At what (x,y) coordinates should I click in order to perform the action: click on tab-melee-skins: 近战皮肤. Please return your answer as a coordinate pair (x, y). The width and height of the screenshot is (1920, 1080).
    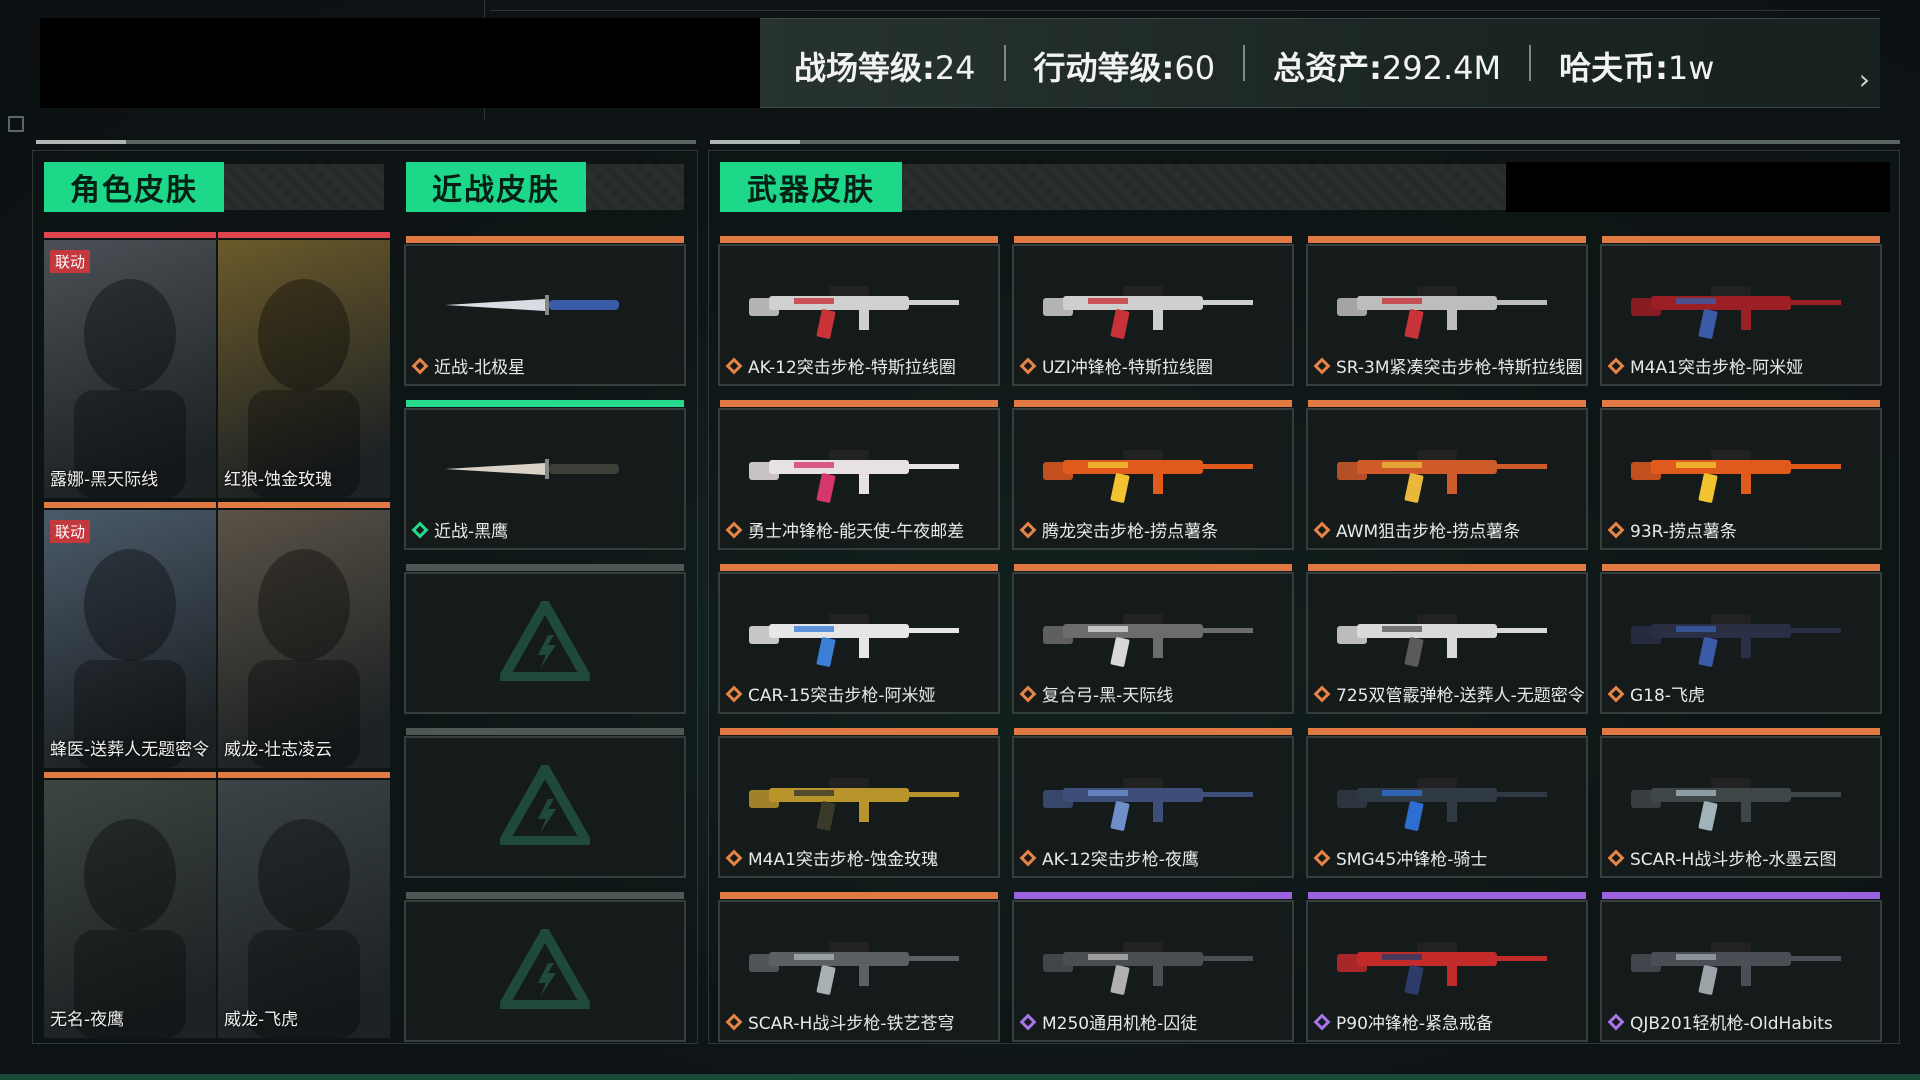
    Looking at the image, I should click on (545, 187).